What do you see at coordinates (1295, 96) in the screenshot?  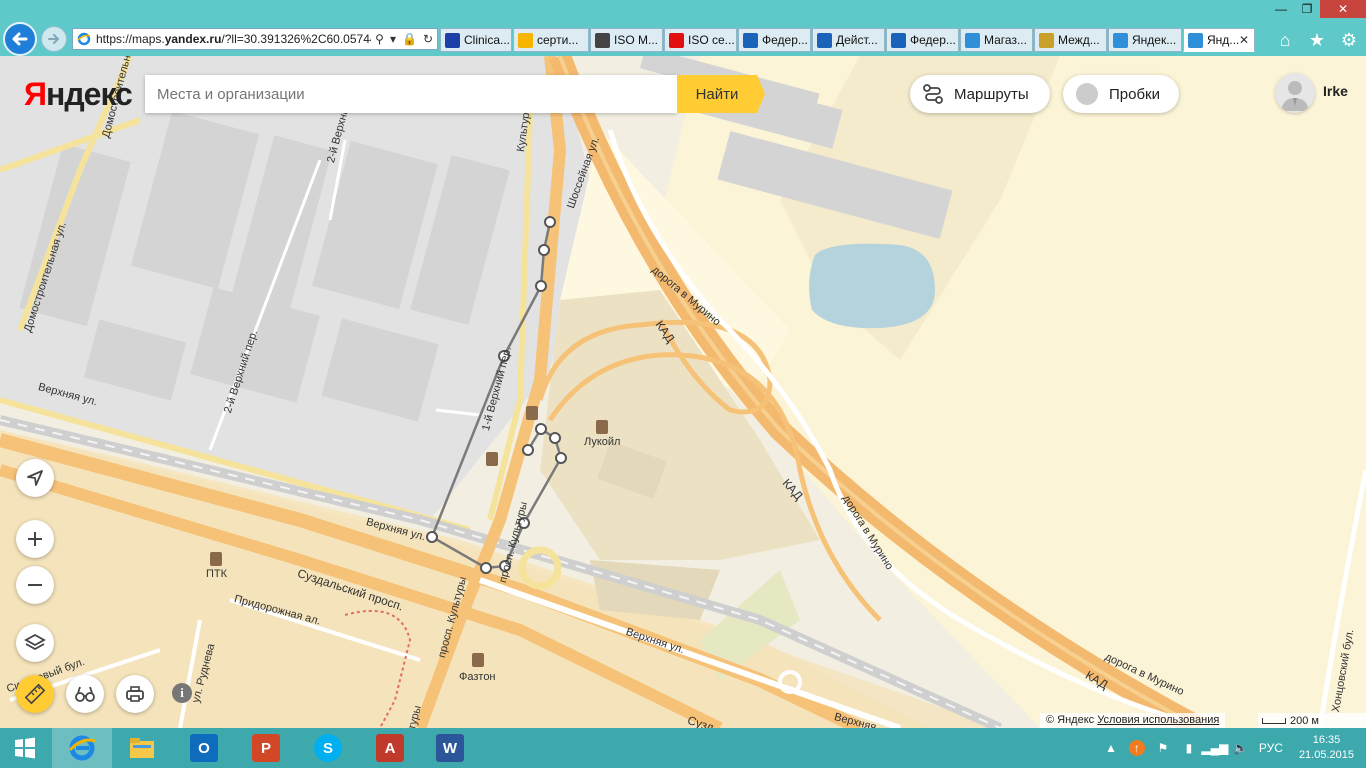 I see `user-icon` at bounding box center [1295, 96].